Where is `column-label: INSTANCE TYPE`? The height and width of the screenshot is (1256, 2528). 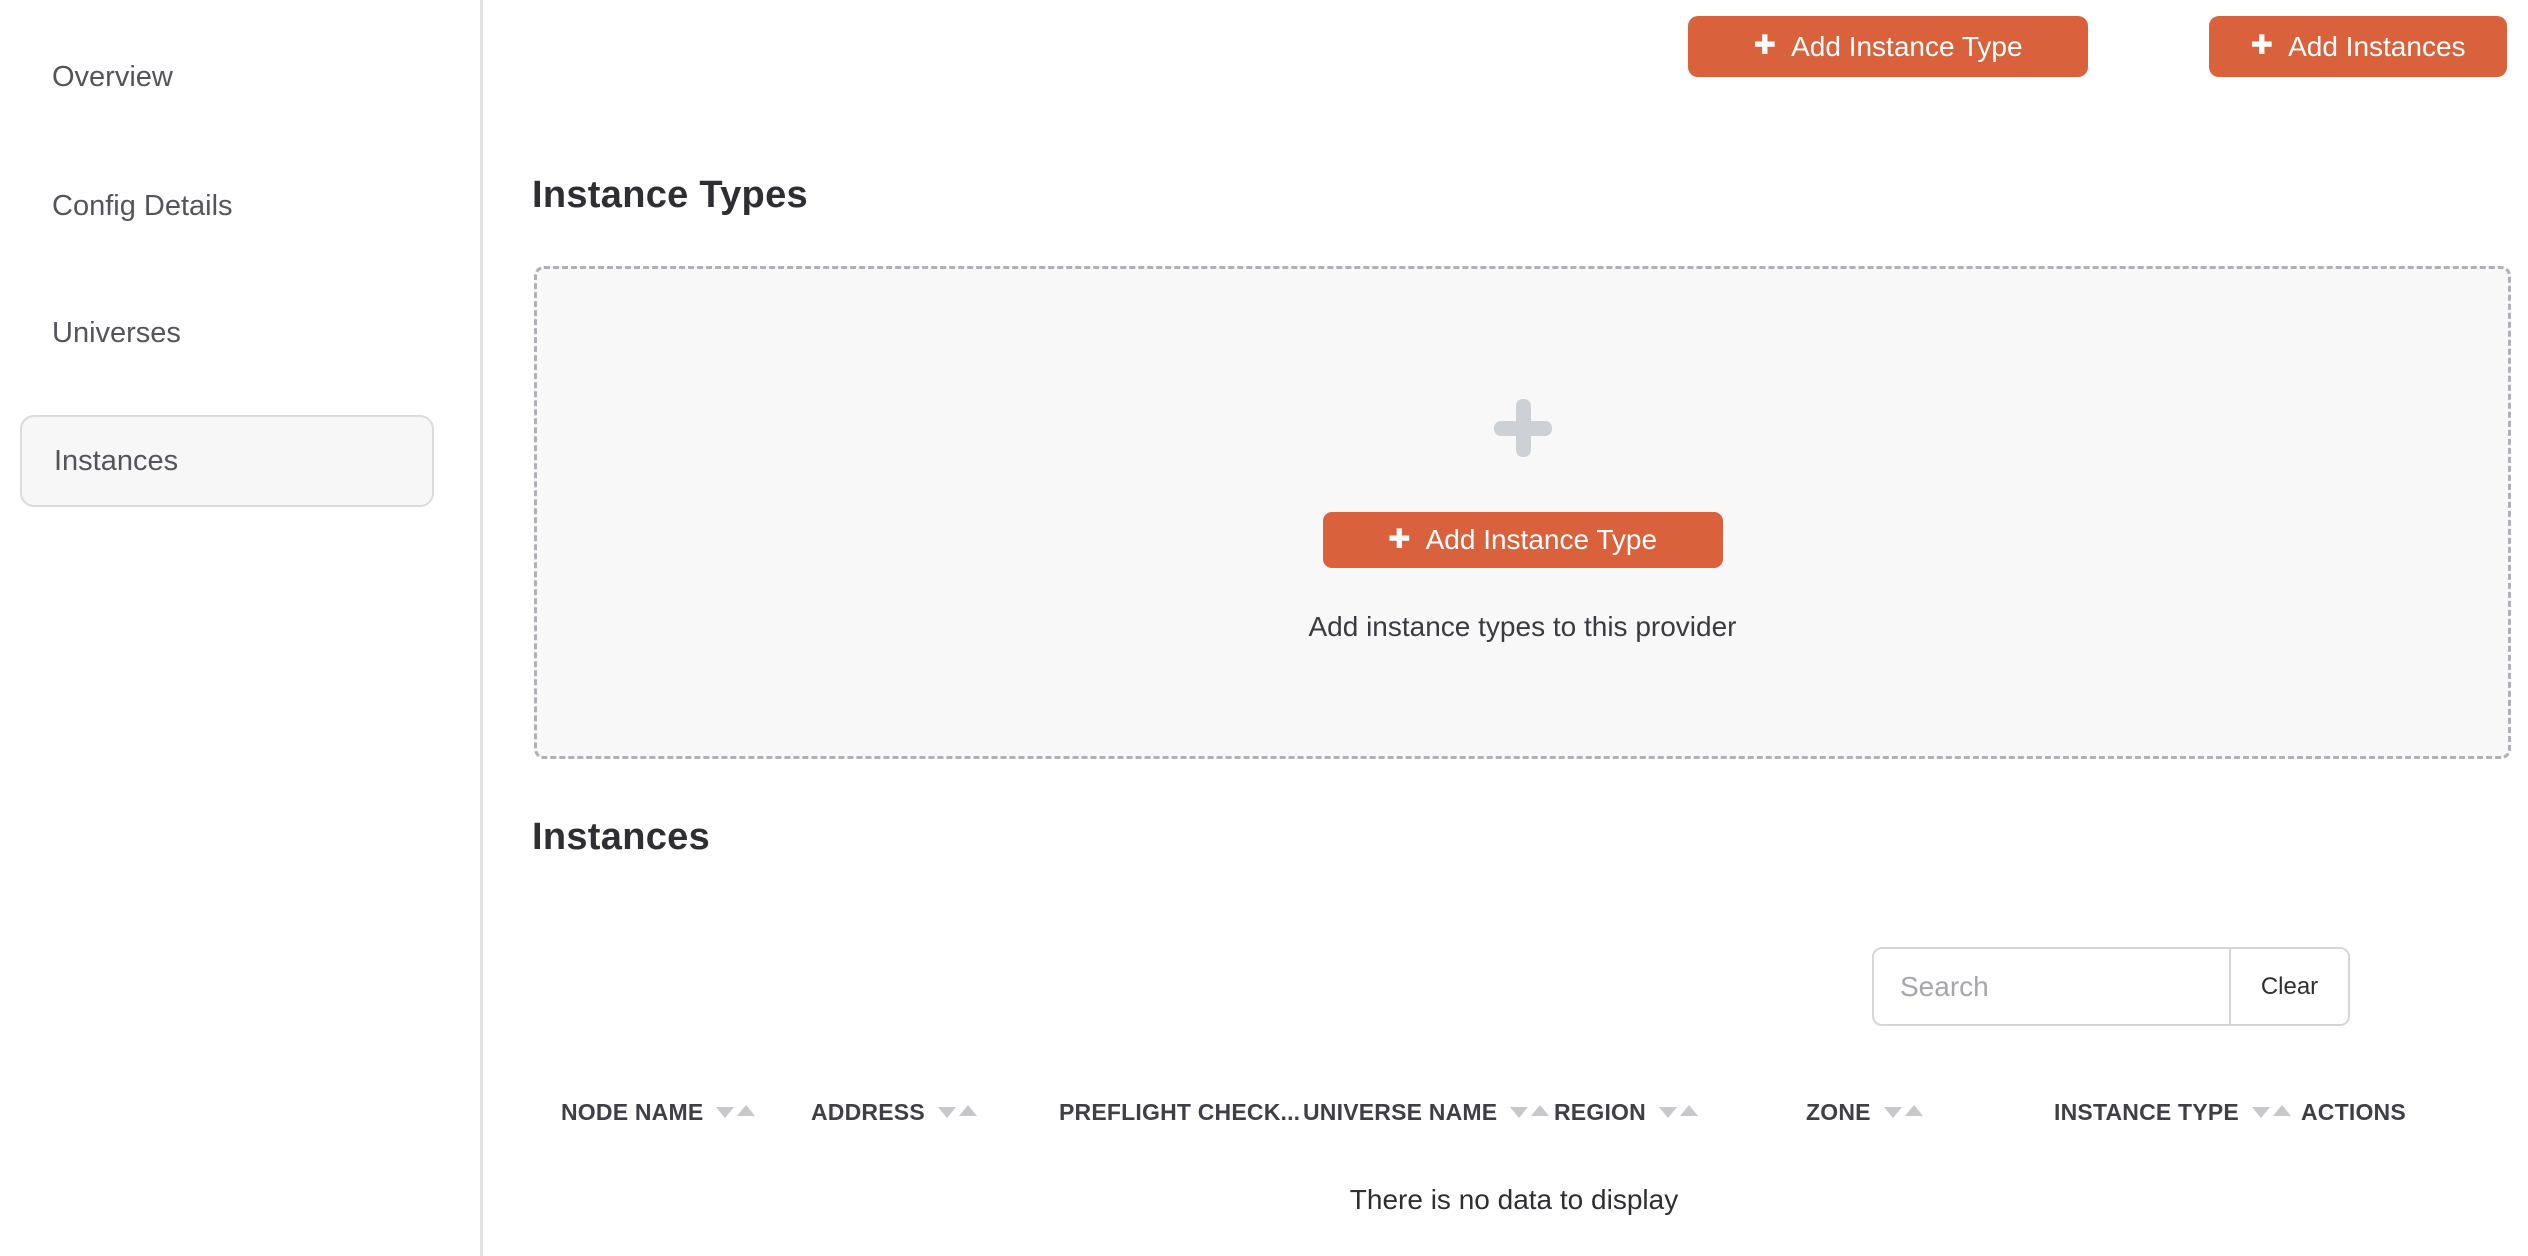
column-label: INSTANCE TYPE is located at coordinates (2146, 1111).